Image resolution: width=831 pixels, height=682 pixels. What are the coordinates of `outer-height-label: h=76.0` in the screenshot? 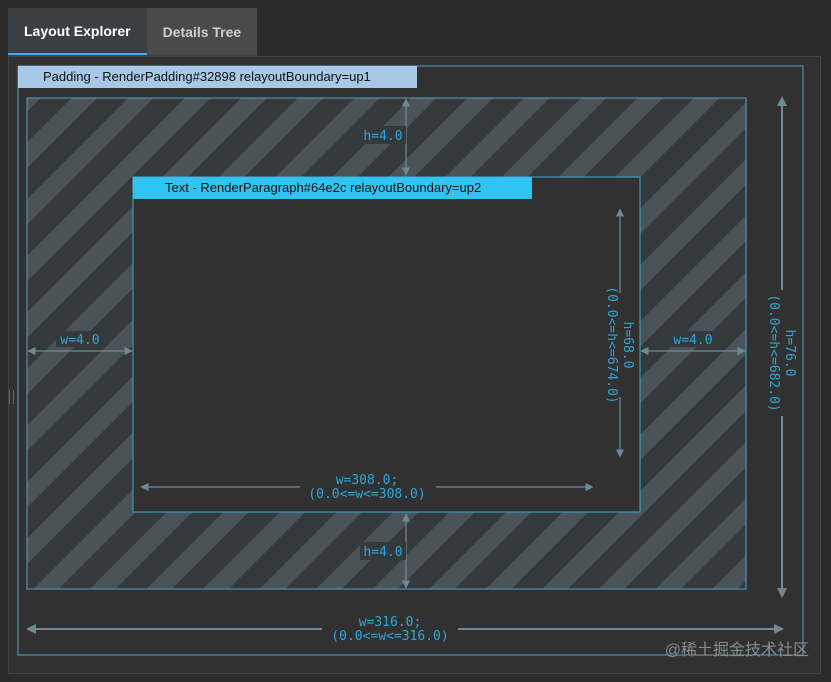 It's located at (789, 353).